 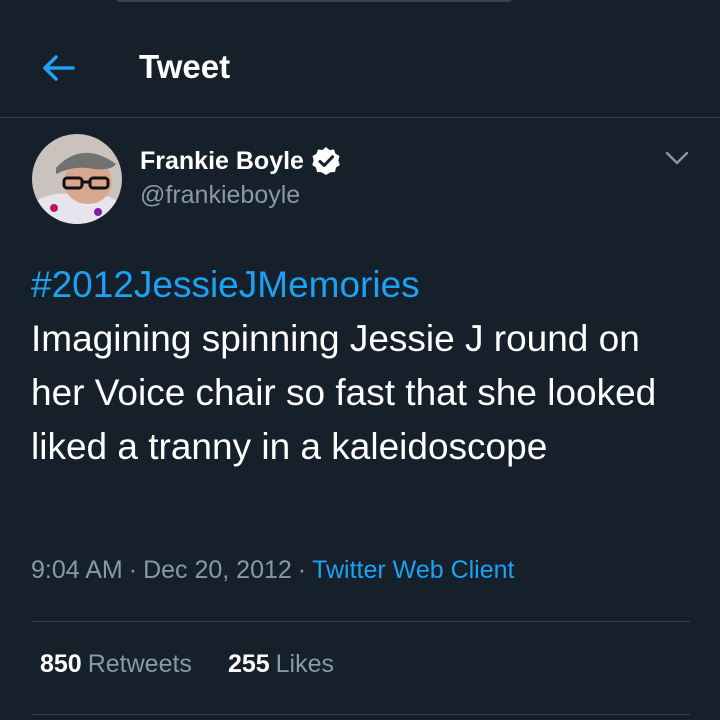 I want to click on author-handle: @frankieboyle, so click(x=220, y=195).